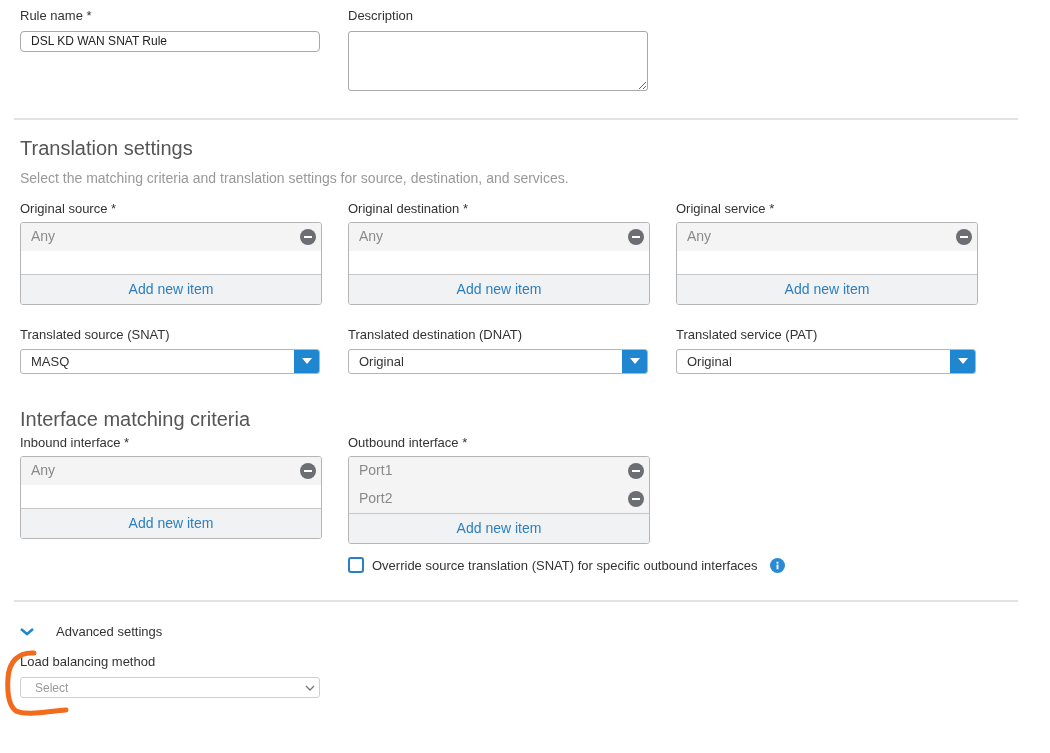  What do you see at coordinates (109, 632) in the screenshot?
I see `advanced-settings-toggle: Advanced settings` at bounding box center [109, 632].